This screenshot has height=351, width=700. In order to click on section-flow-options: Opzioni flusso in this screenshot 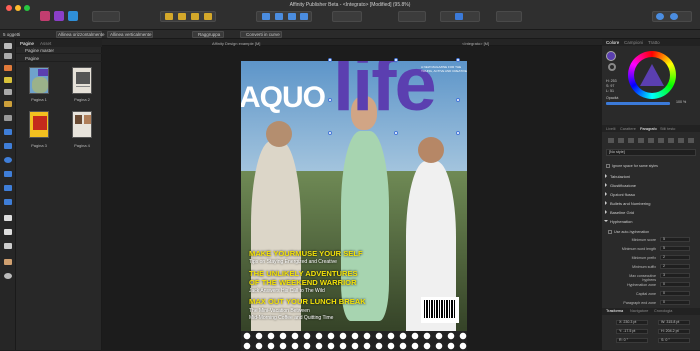, I will do `click(620, 194)`.